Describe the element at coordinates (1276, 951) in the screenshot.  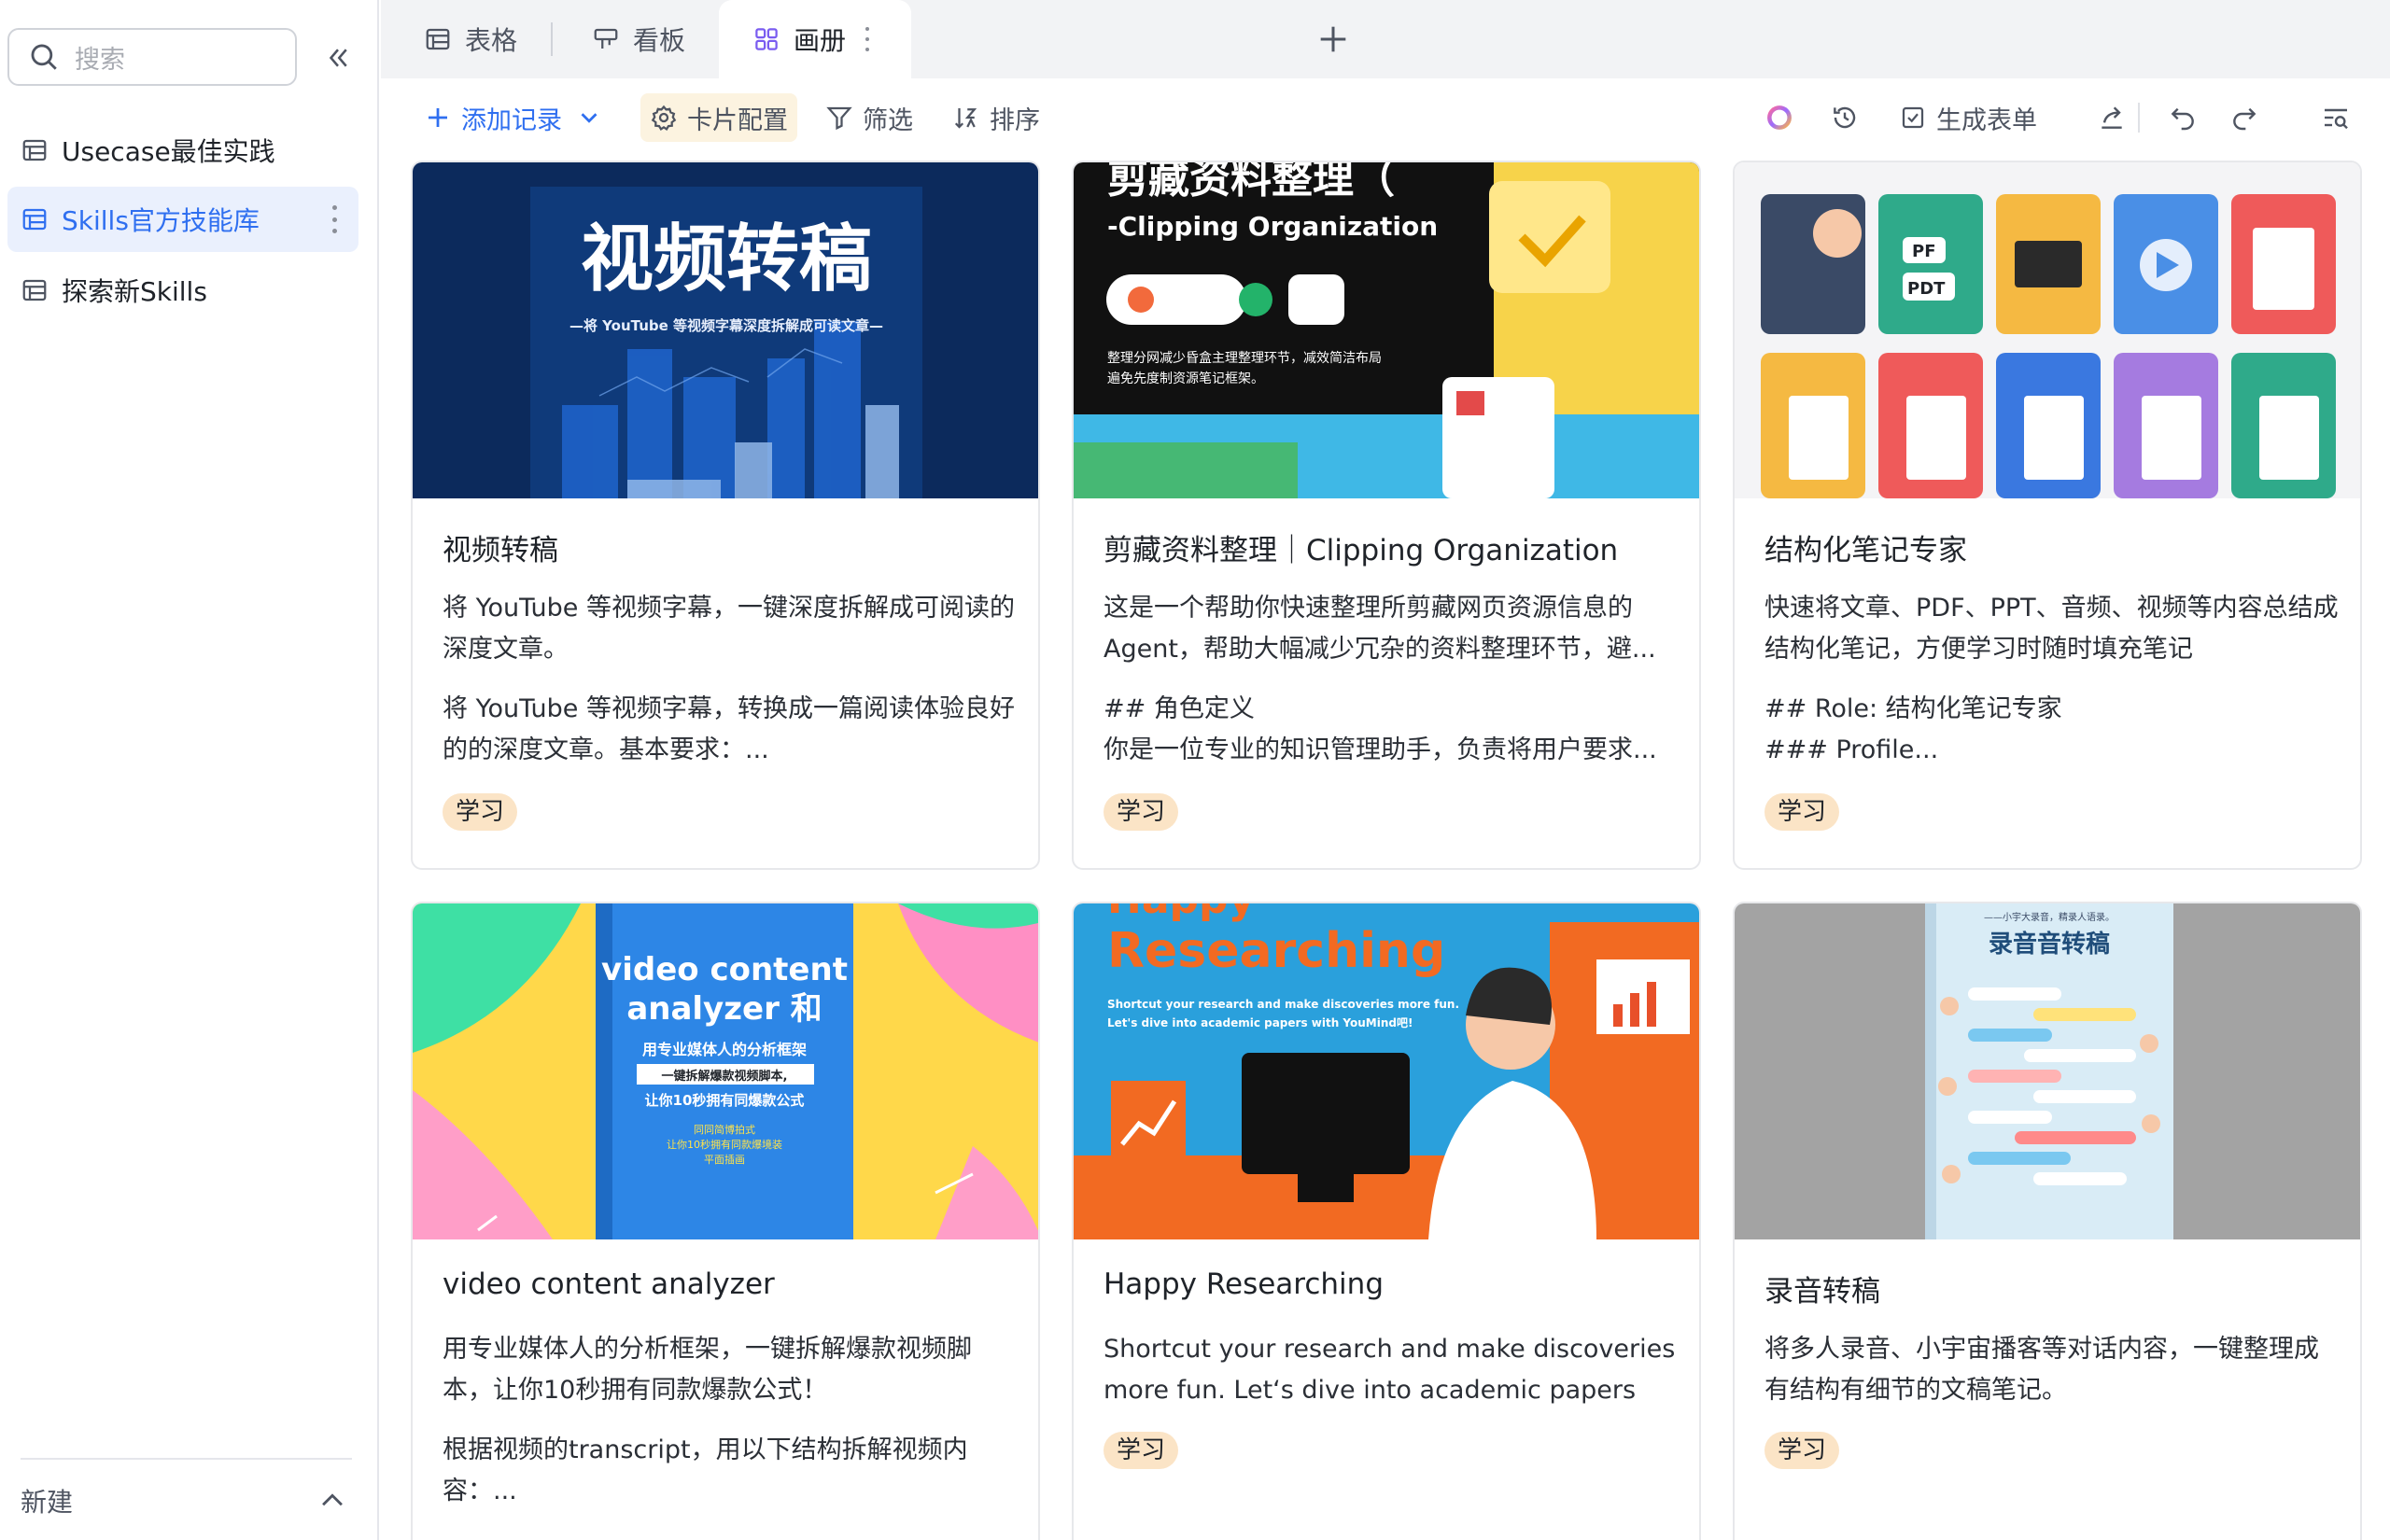
I see `svg-text: Researching` at that location.